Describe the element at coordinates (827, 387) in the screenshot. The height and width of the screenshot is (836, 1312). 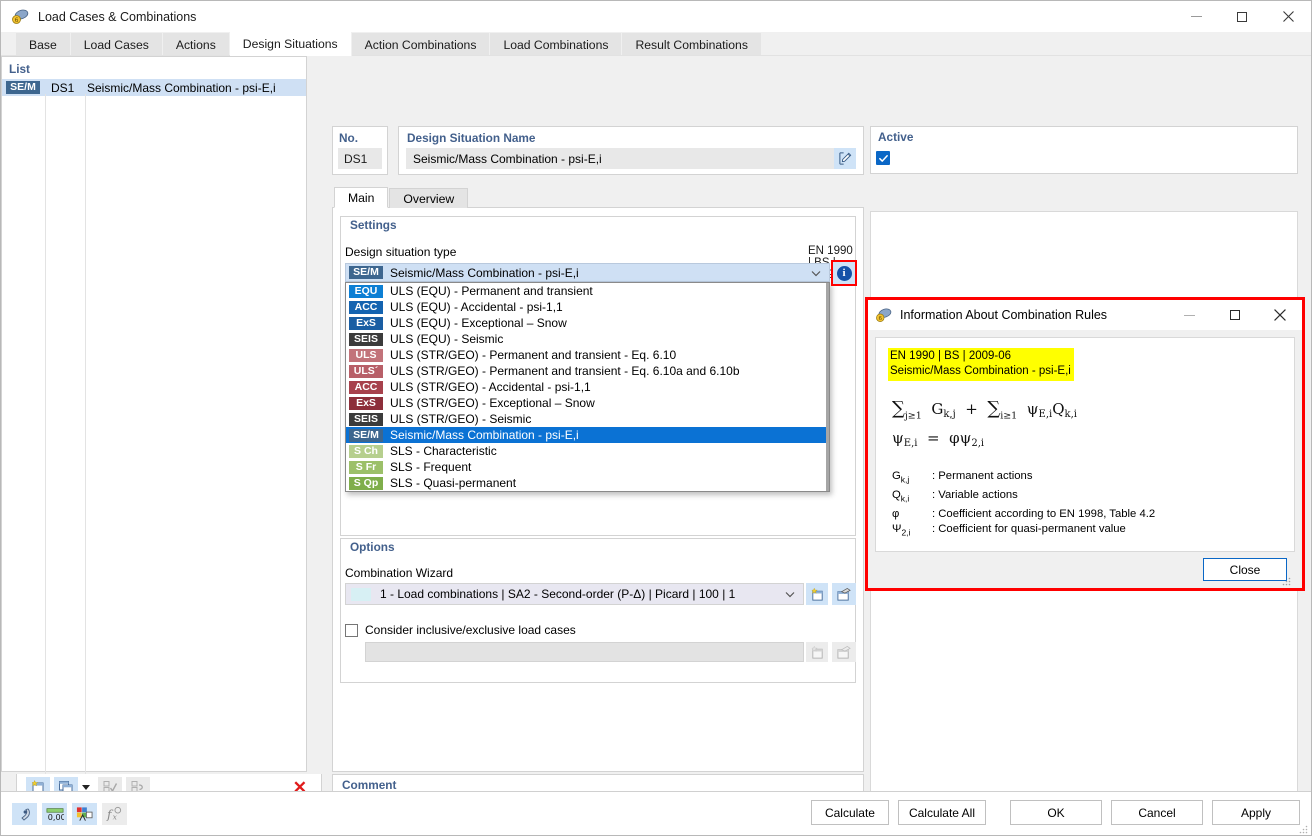
I see `dropdown-scrollbar` at that location.